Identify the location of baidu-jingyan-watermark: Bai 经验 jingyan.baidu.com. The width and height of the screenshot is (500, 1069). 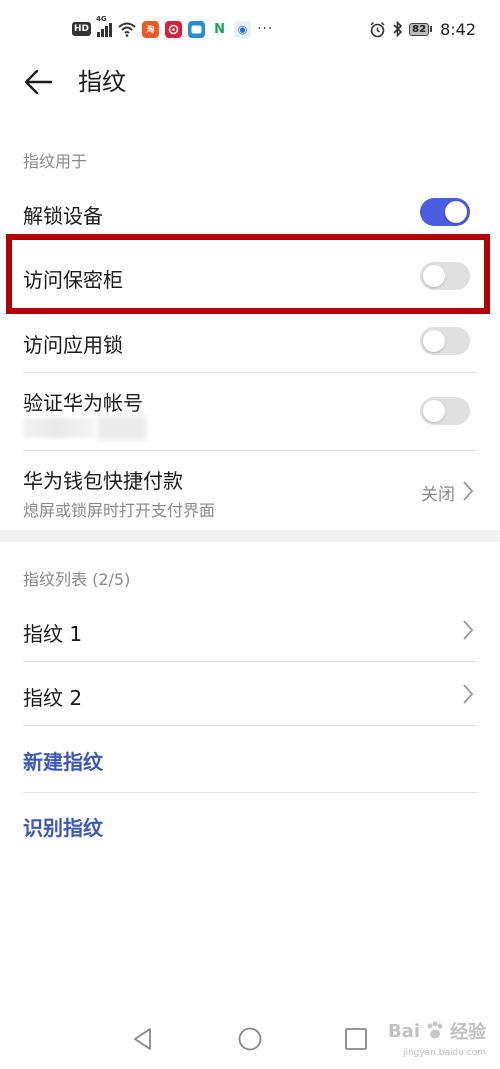
(436, 1038).